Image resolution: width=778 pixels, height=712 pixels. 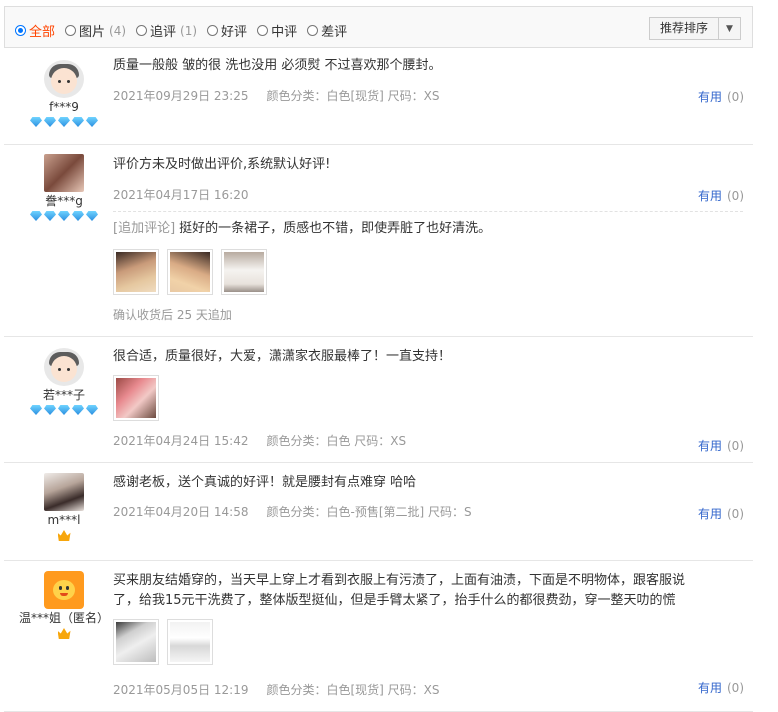 I want to click on filter-negative: 差评, so click(x=327, y=30).